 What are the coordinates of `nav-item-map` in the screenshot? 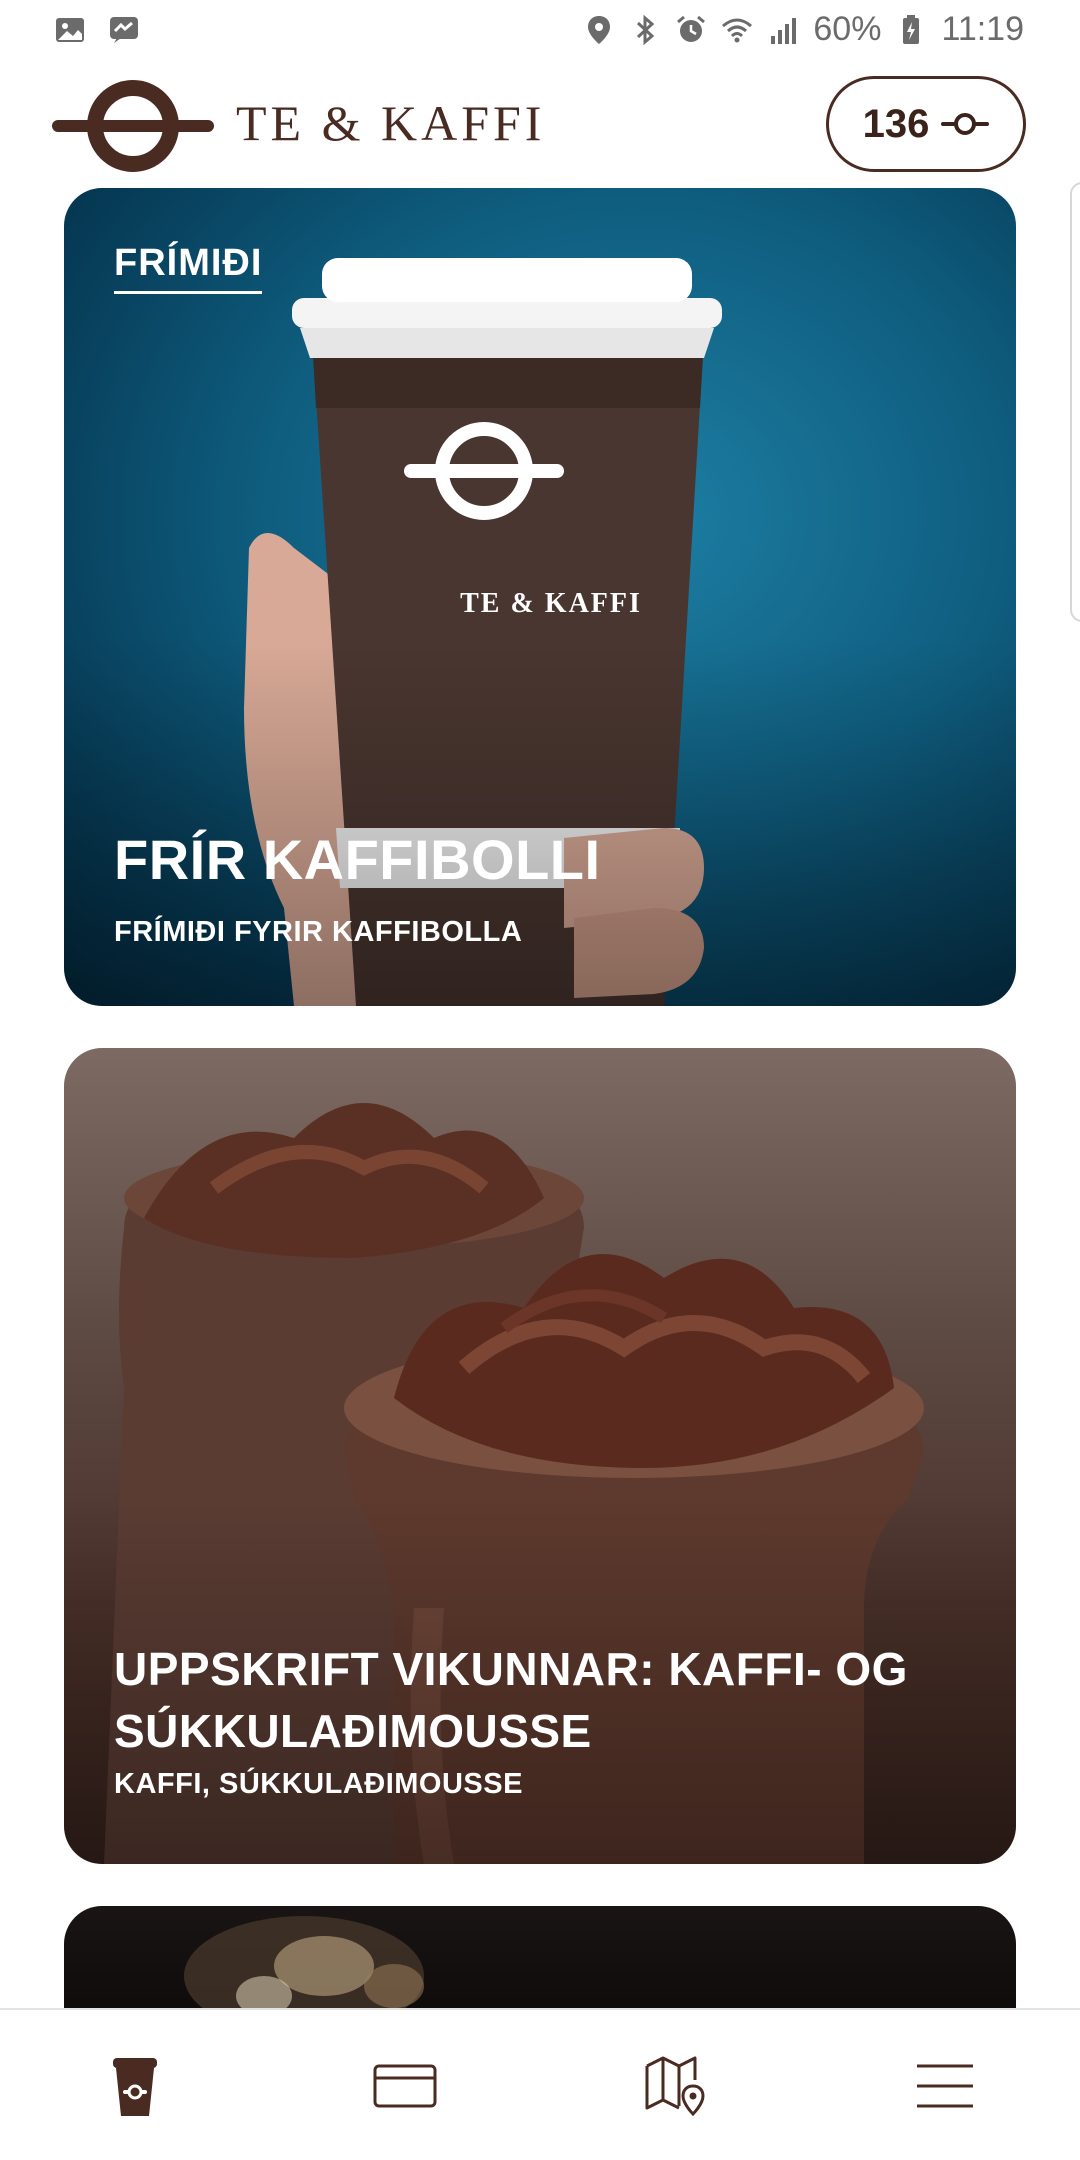 It's located at (675, 2085).